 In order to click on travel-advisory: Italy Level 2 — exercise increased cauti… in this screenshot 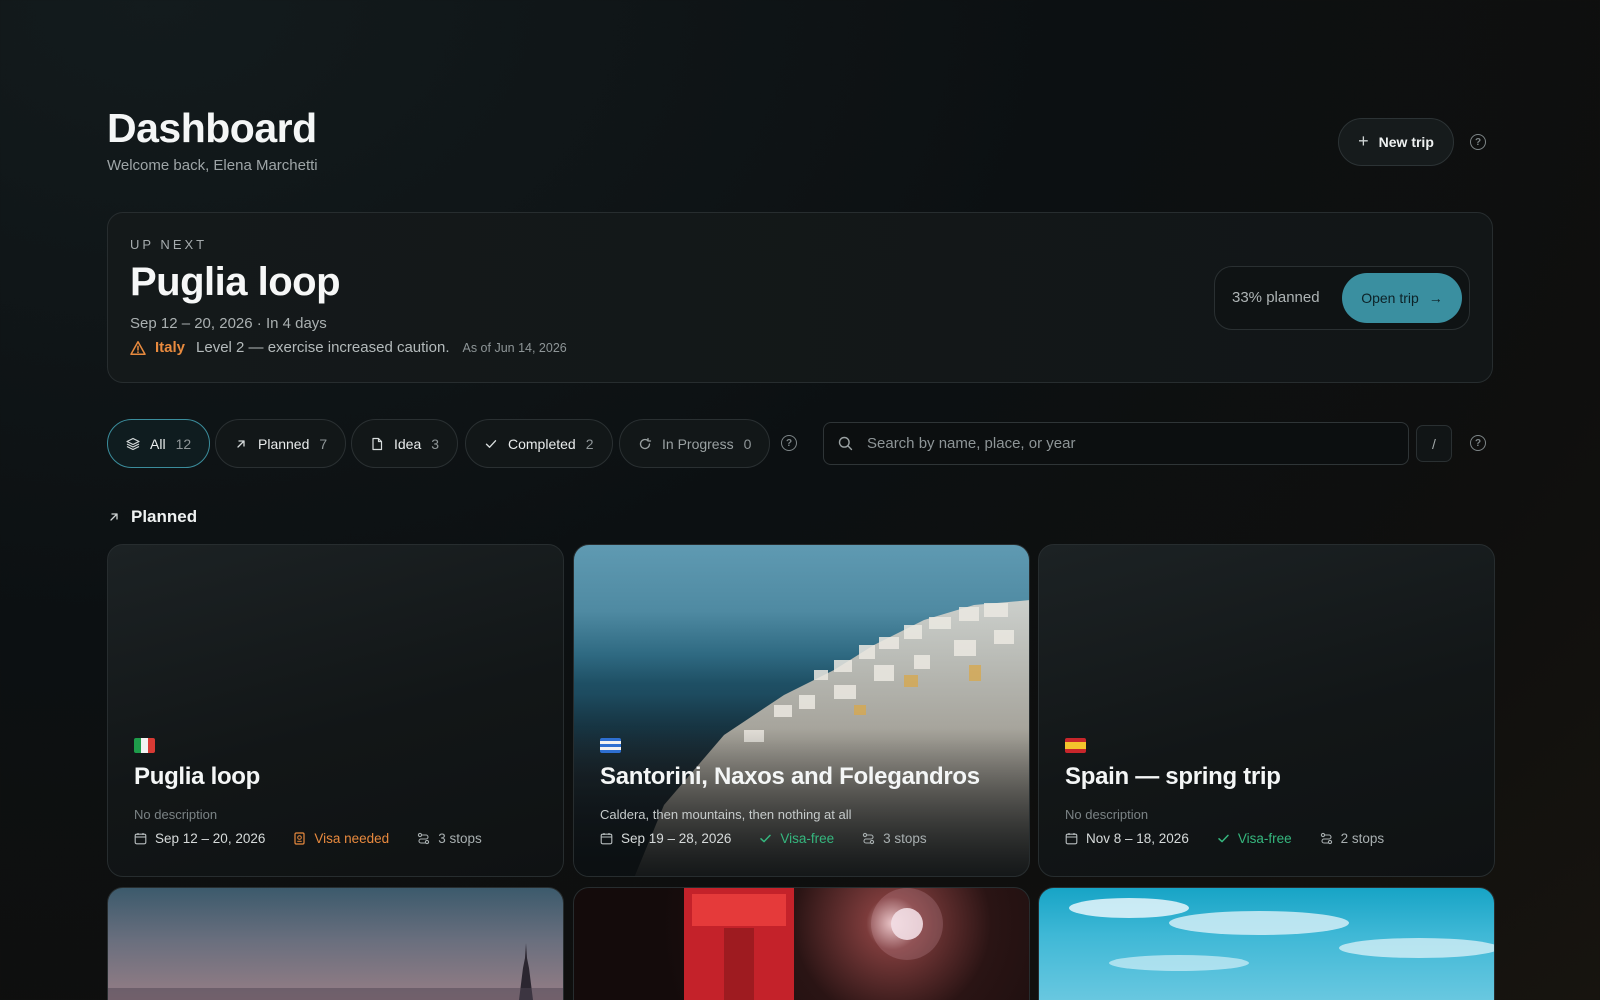, I will do `click(348, 347)`.